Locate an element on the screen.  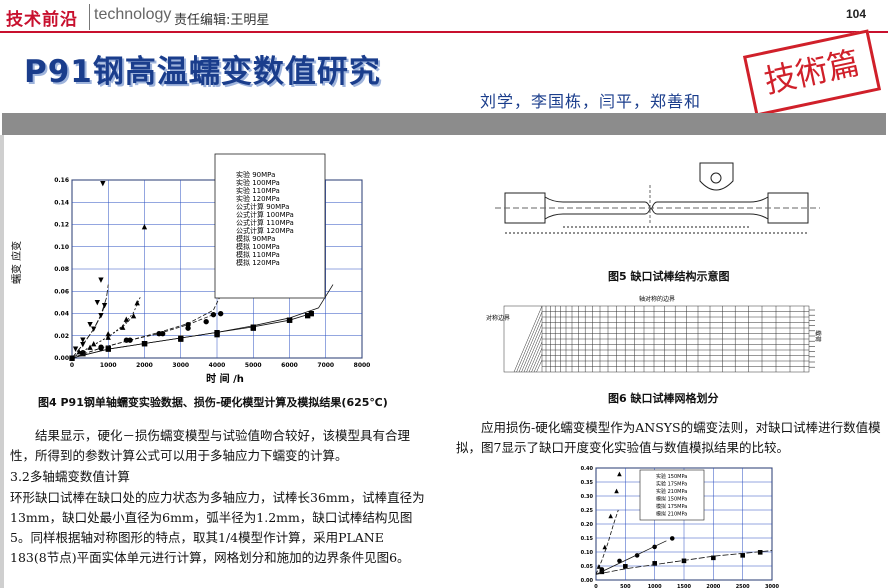
fig6-caption: 图6 缺口试棒网格划分 is located at coordinates (663, 398).